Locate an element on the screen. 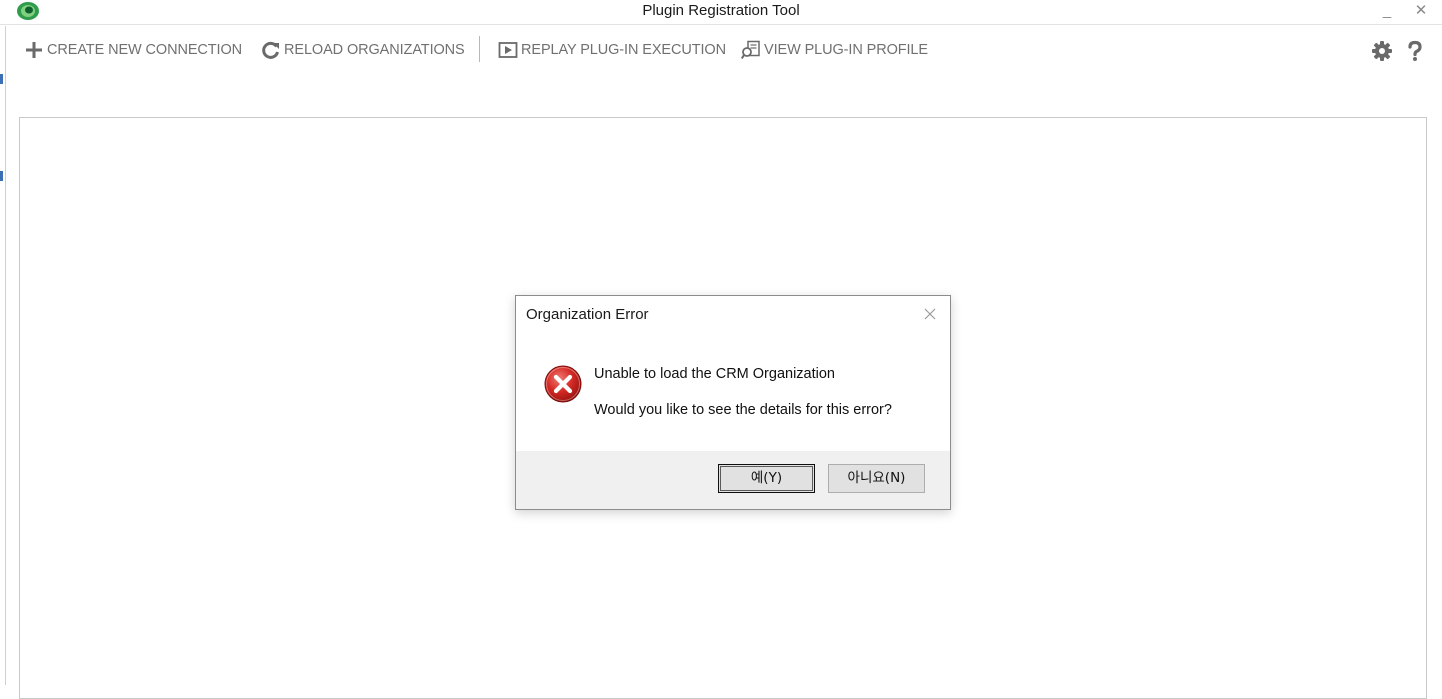 This screenshot has height=699, width=1442. reload-organizations-label: RELOAD ORGANIZATIONS is located at coordinates (374, 50).